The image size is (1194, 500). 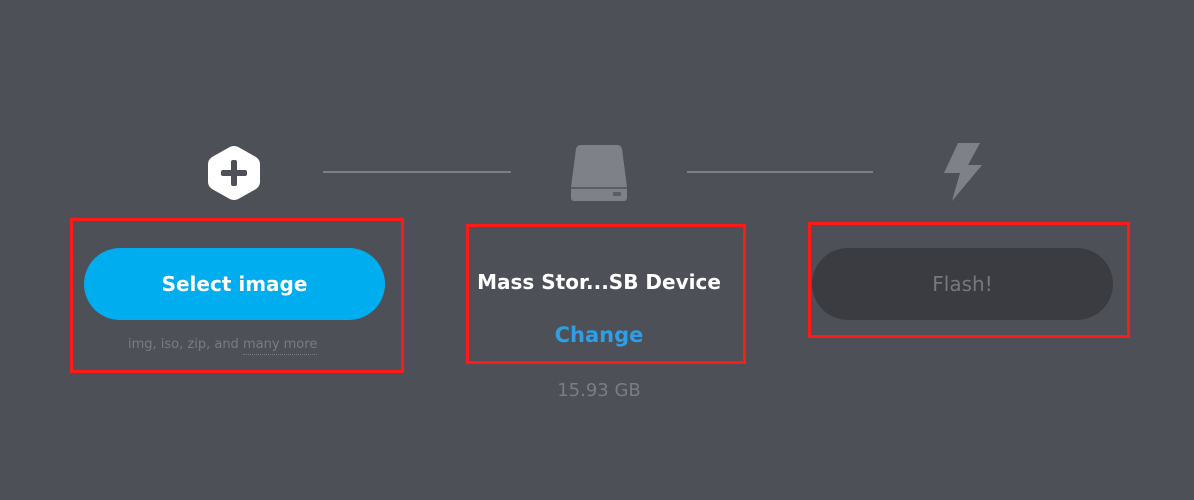 What do you see at coordinates (234, 173) in the screenshot?
I see `plus-hexagon-icon` at bounding box center [234, 173].